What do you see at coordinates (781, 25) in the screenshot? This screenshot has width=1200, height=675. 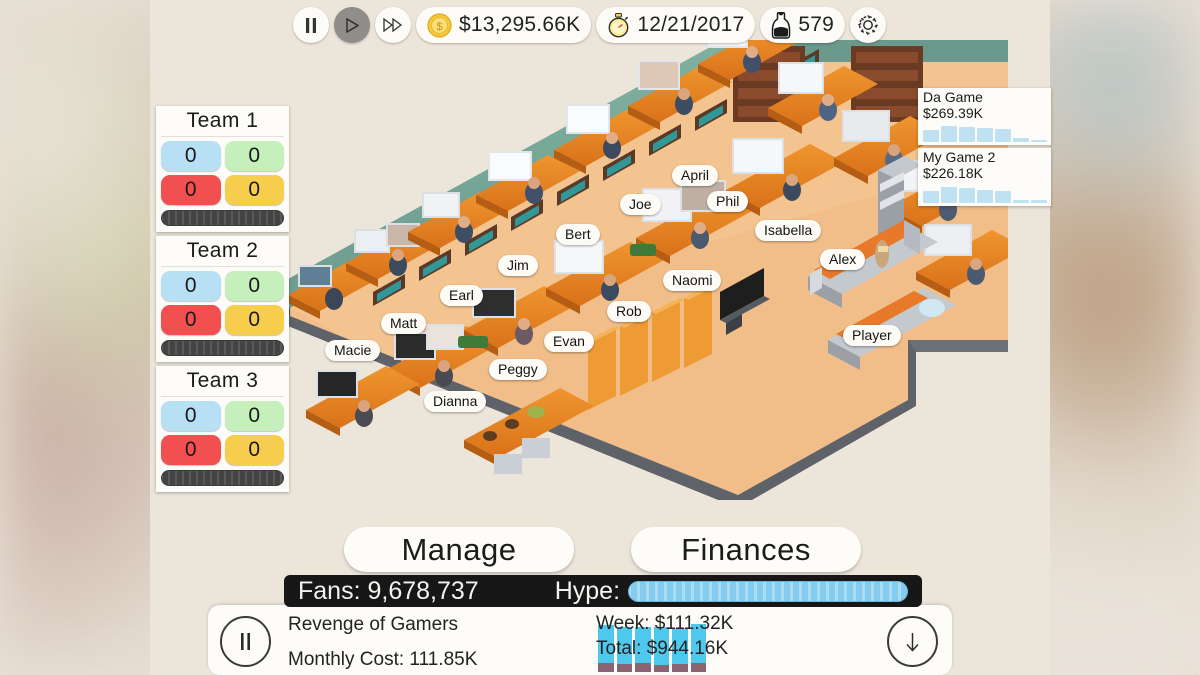 I see `champagne-bottle-icon` at bounding box center [781, 25].